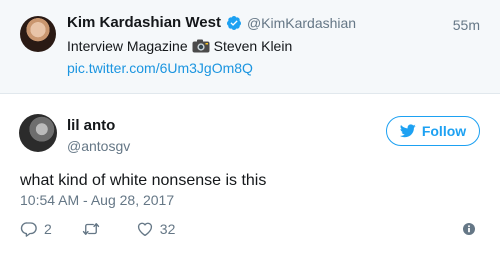 This screenshot has width=500, height=254. Describe the element at coordinates (444, 131) in the screenshot. I see `follow-button-label: Follow` at that location.